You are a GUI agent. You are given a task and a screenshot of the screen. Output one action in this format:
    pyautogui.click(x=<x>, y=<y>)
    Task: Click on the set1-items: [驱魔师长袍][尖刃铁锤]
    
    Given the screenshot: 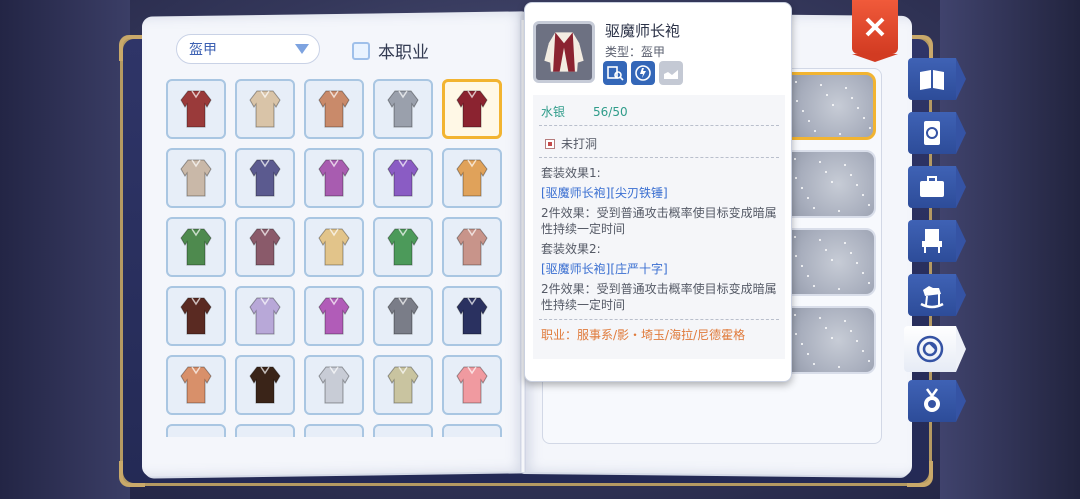 What is the action you would take?
    pyautogui.click(x=661, y=193)
    